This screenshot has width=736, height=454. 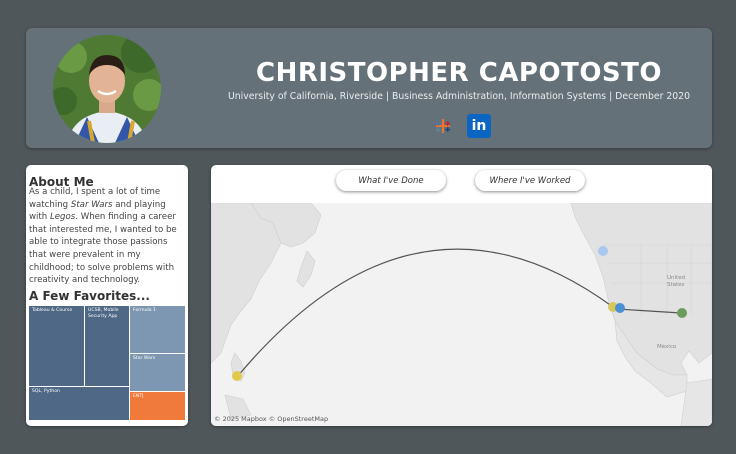 I want to click on favorite-tile: Star Wars, so click(x=157, y=372).